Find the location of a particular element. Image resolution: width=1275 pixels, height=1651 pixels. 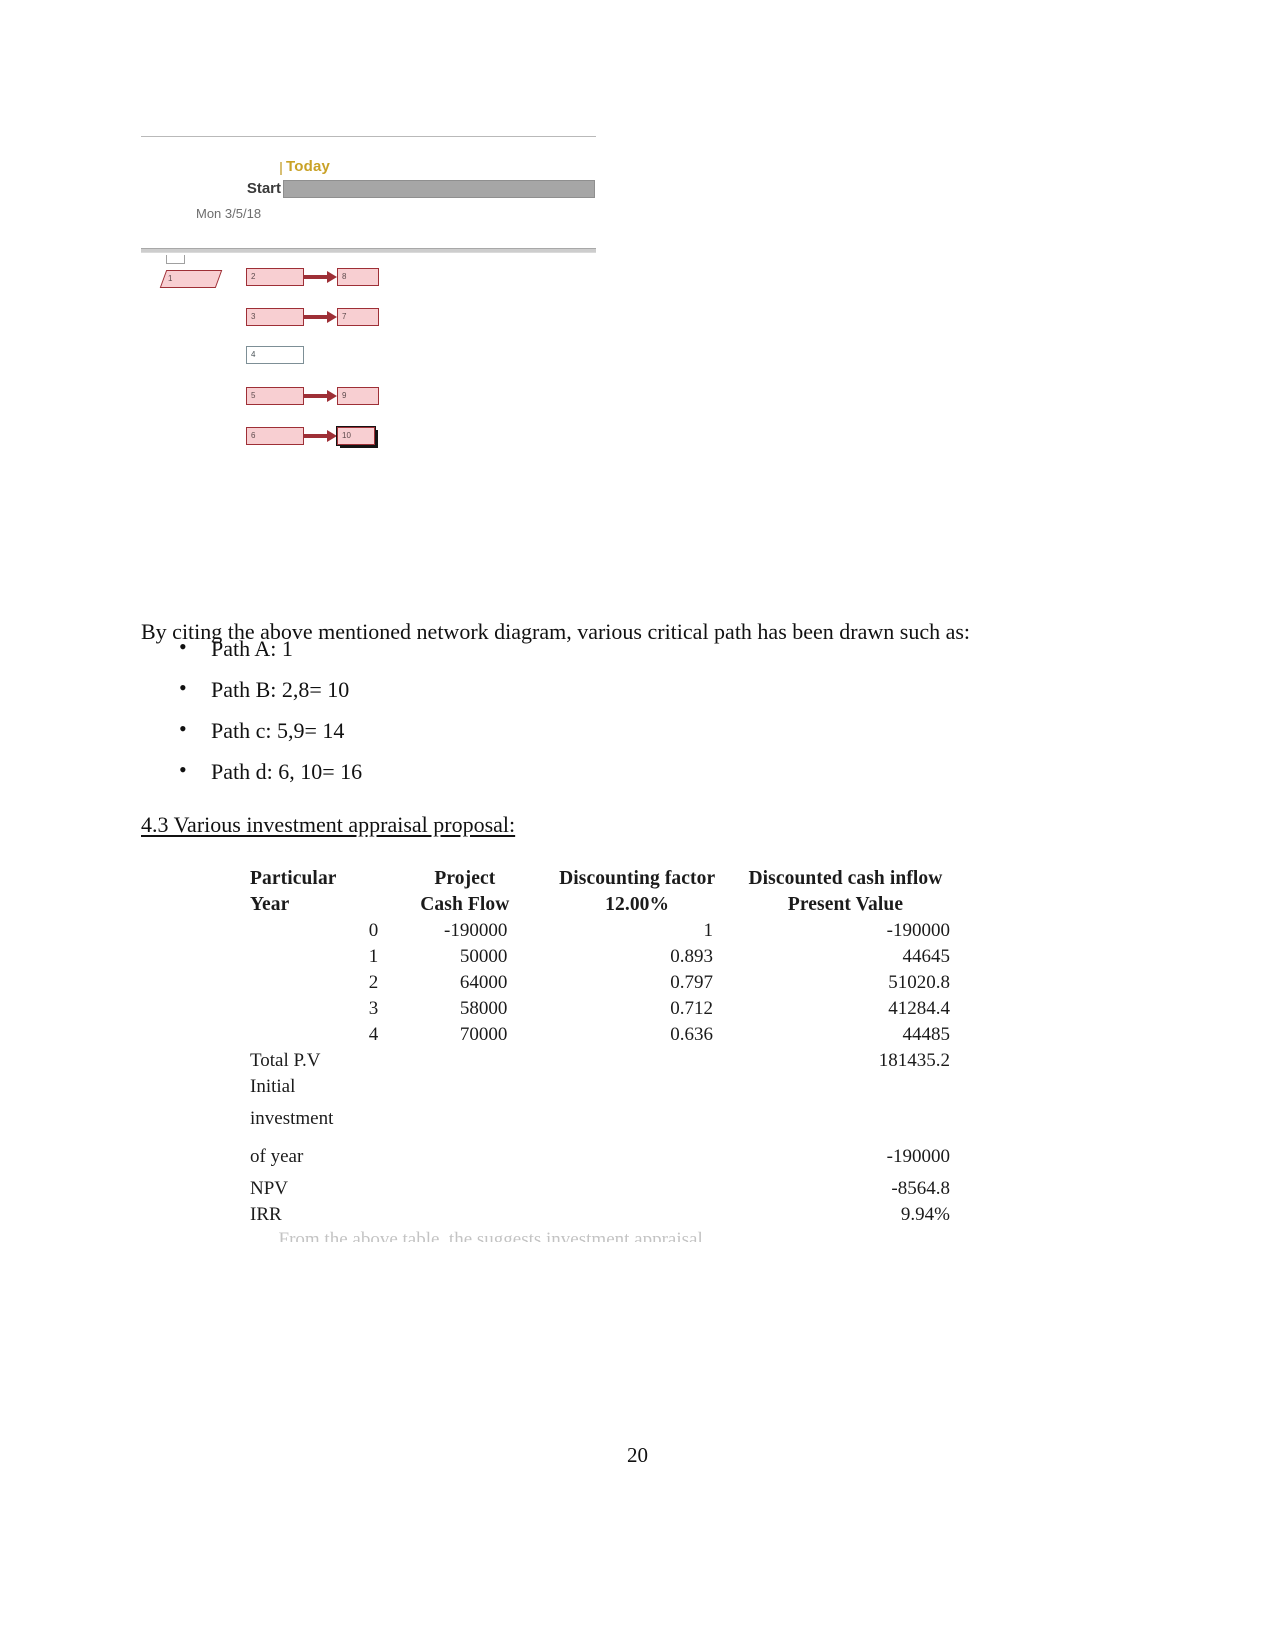

list-item: Path A: 1 is located at coordinates (251, 648).